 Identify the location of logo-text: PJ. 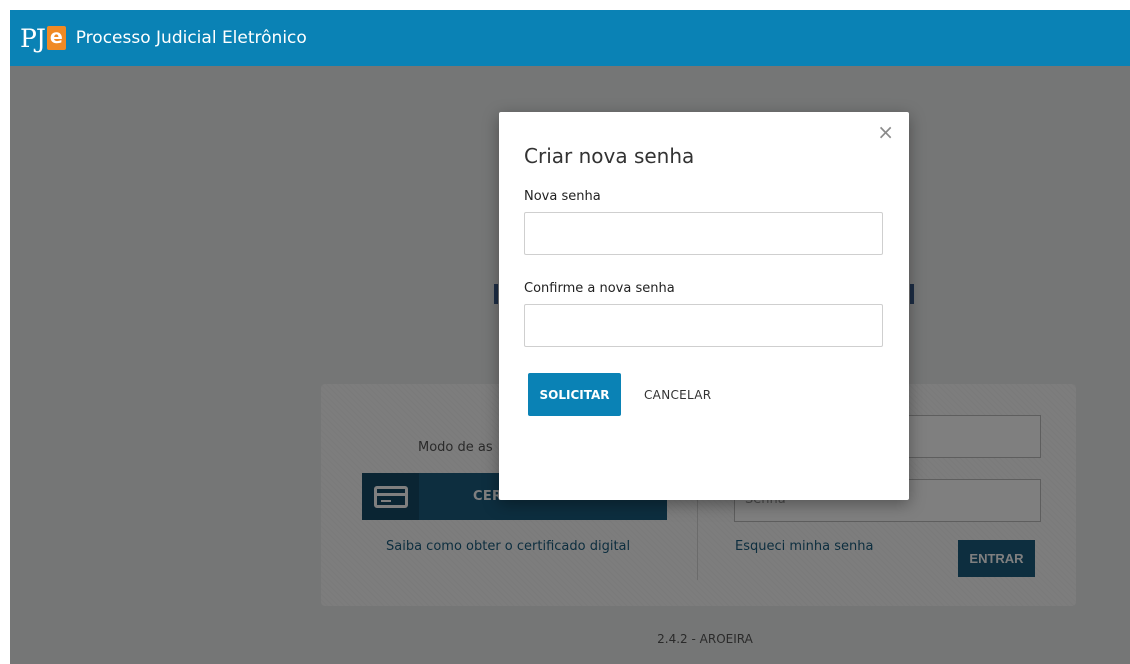
(33, 38).